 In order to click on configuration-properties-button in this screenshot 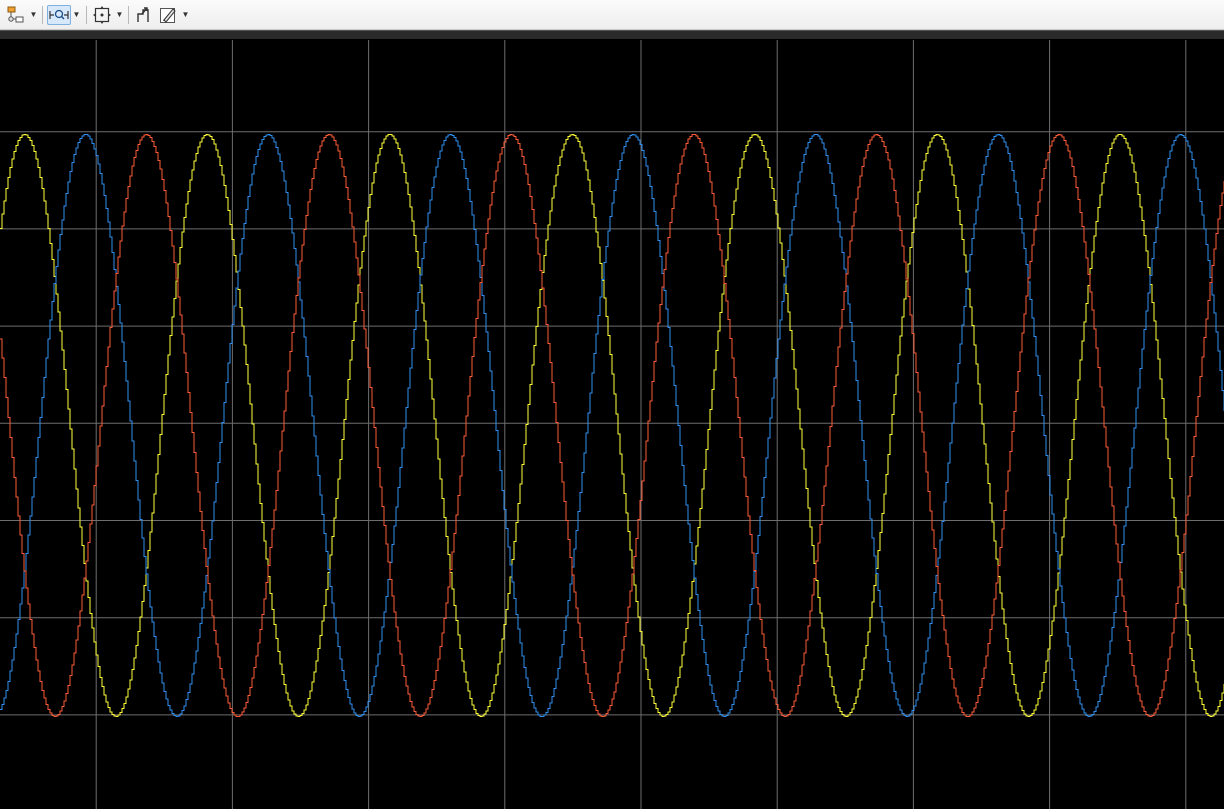, I will do `click(16, 15)`.